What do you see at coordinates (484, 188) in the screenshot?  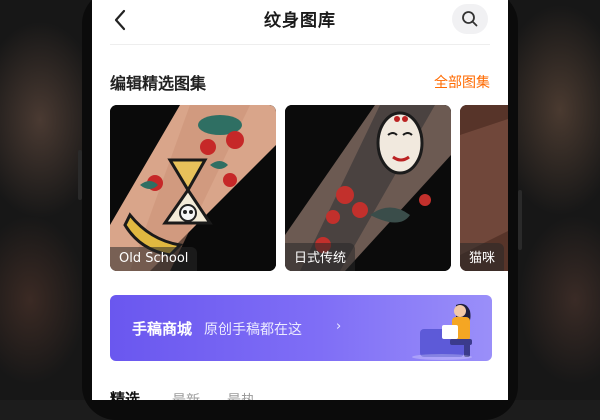 I see `collection-card-cat: 猫咪` at bounding box center [484, 188].